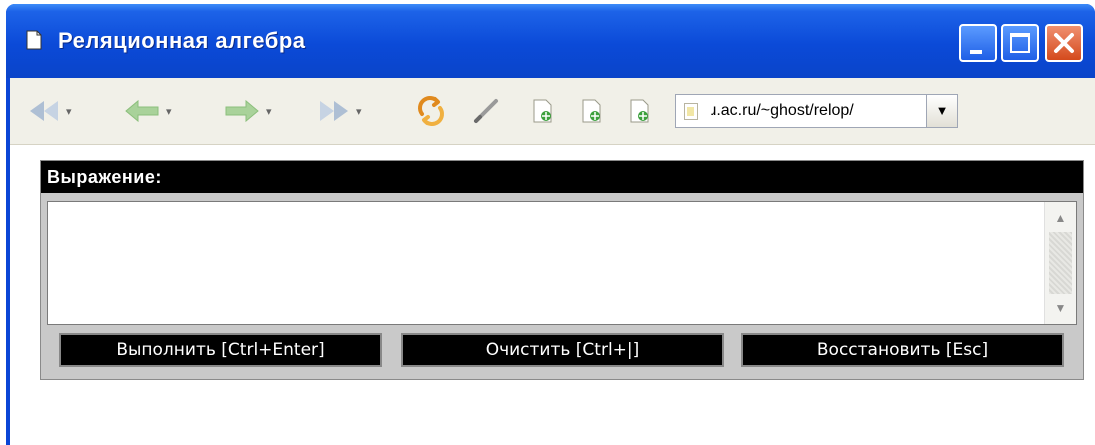  I want to click on document-icon, so click(34, 40).